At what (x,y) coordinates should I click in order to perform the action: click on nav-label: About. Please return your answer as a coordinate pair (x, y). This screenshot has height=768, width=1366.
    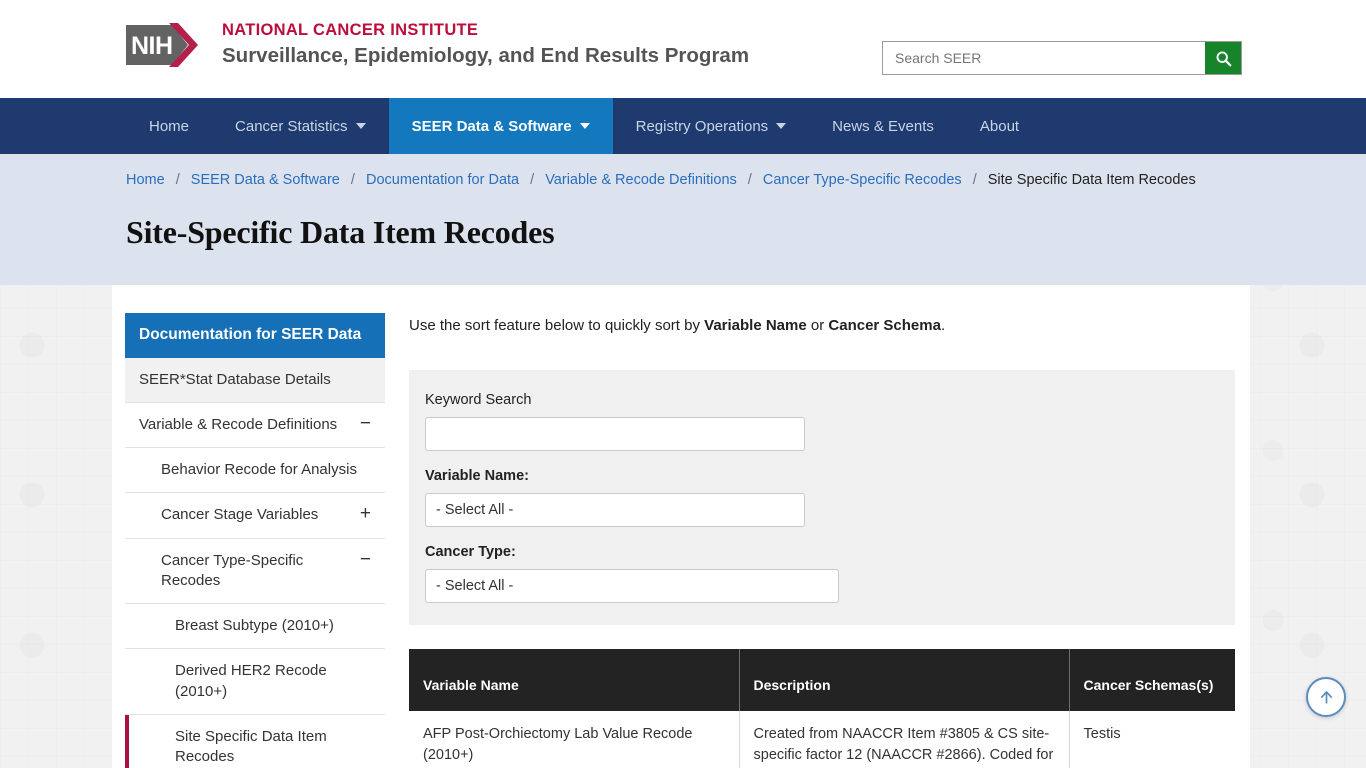
    Looking at the image, I should click on (999, 126).